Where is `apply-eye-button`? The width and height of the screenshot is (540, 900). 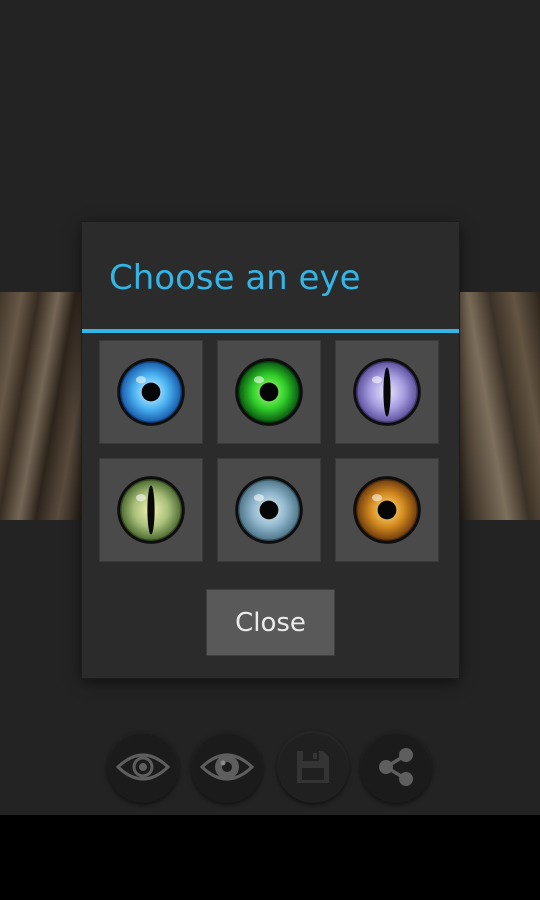
apply-eye-button is located at coordinates (227, 767).